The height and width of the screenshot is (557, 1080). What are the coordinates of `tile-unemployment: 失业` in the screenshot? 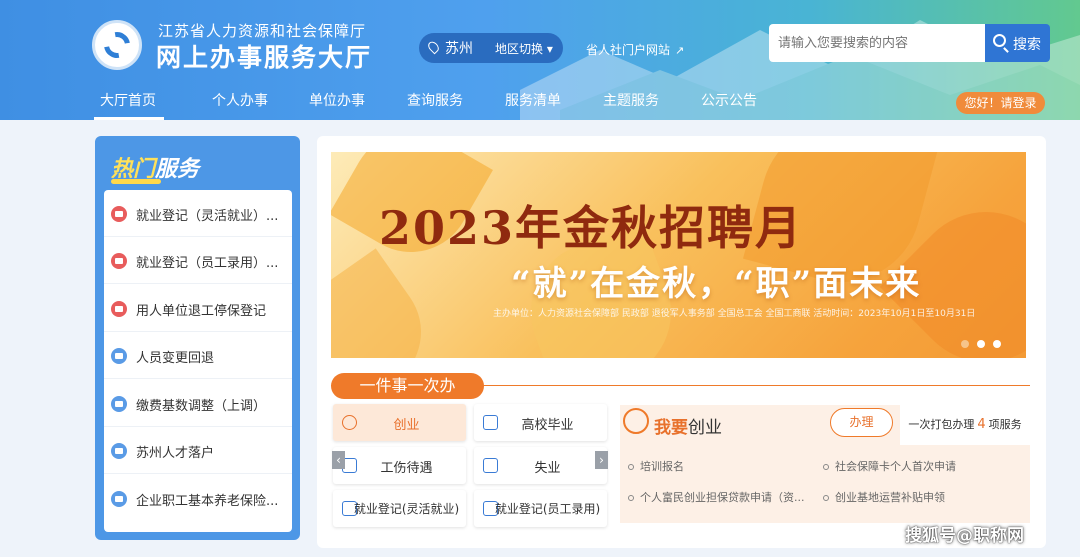 It's located at (540, 465).